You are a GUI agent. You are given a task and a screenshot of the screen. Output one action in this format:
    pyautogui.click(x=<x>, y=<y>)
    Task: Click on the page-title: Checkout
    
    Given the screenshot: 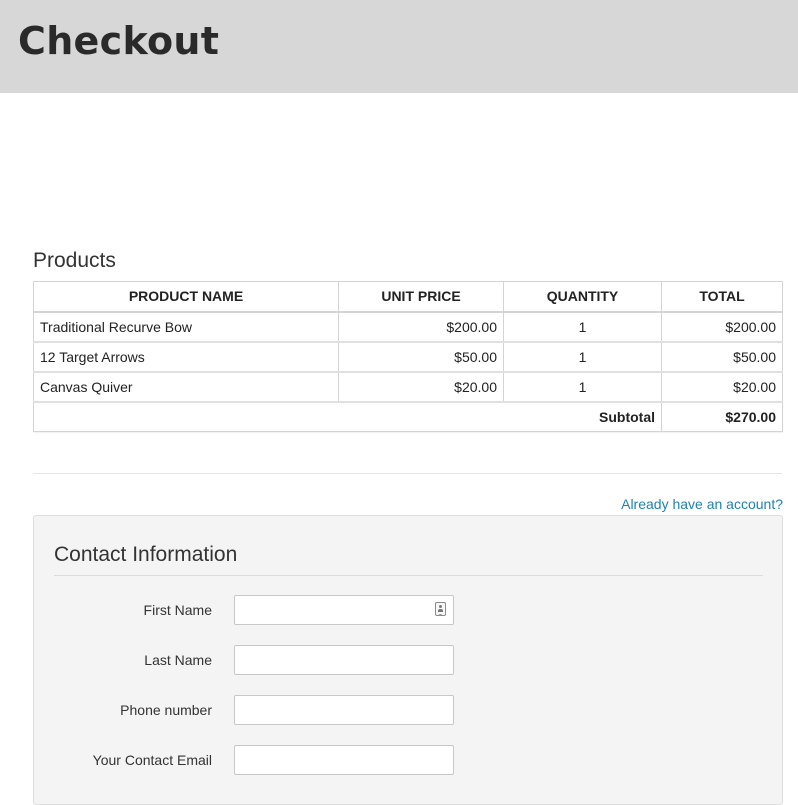 What is the action you would take?
    pyautogui.click(x=119, y=41)
    